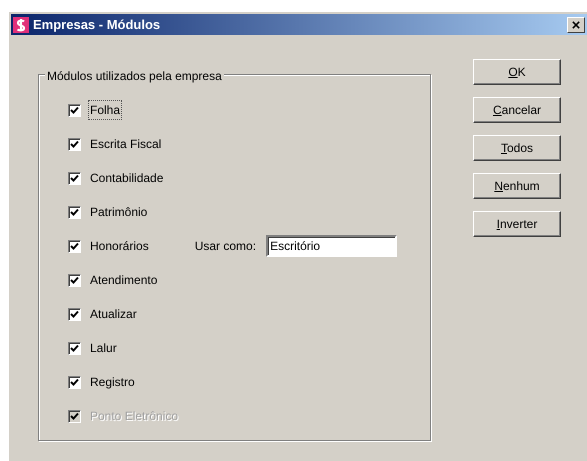 This screenshot has width=587, height=461. I want to click on dialog-button: OK, so click(517, 72).